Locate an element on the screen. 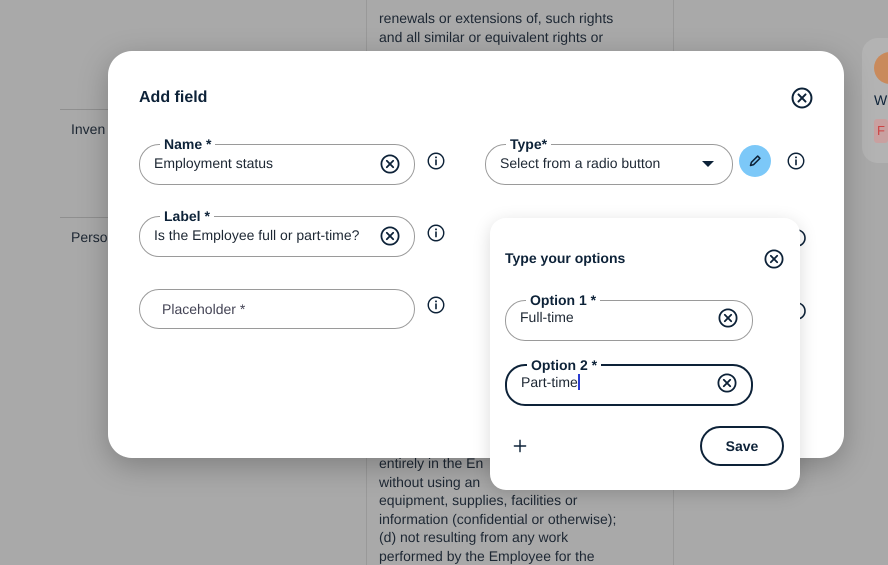  popover-title: Type your options is located at coordinates (565, 258).